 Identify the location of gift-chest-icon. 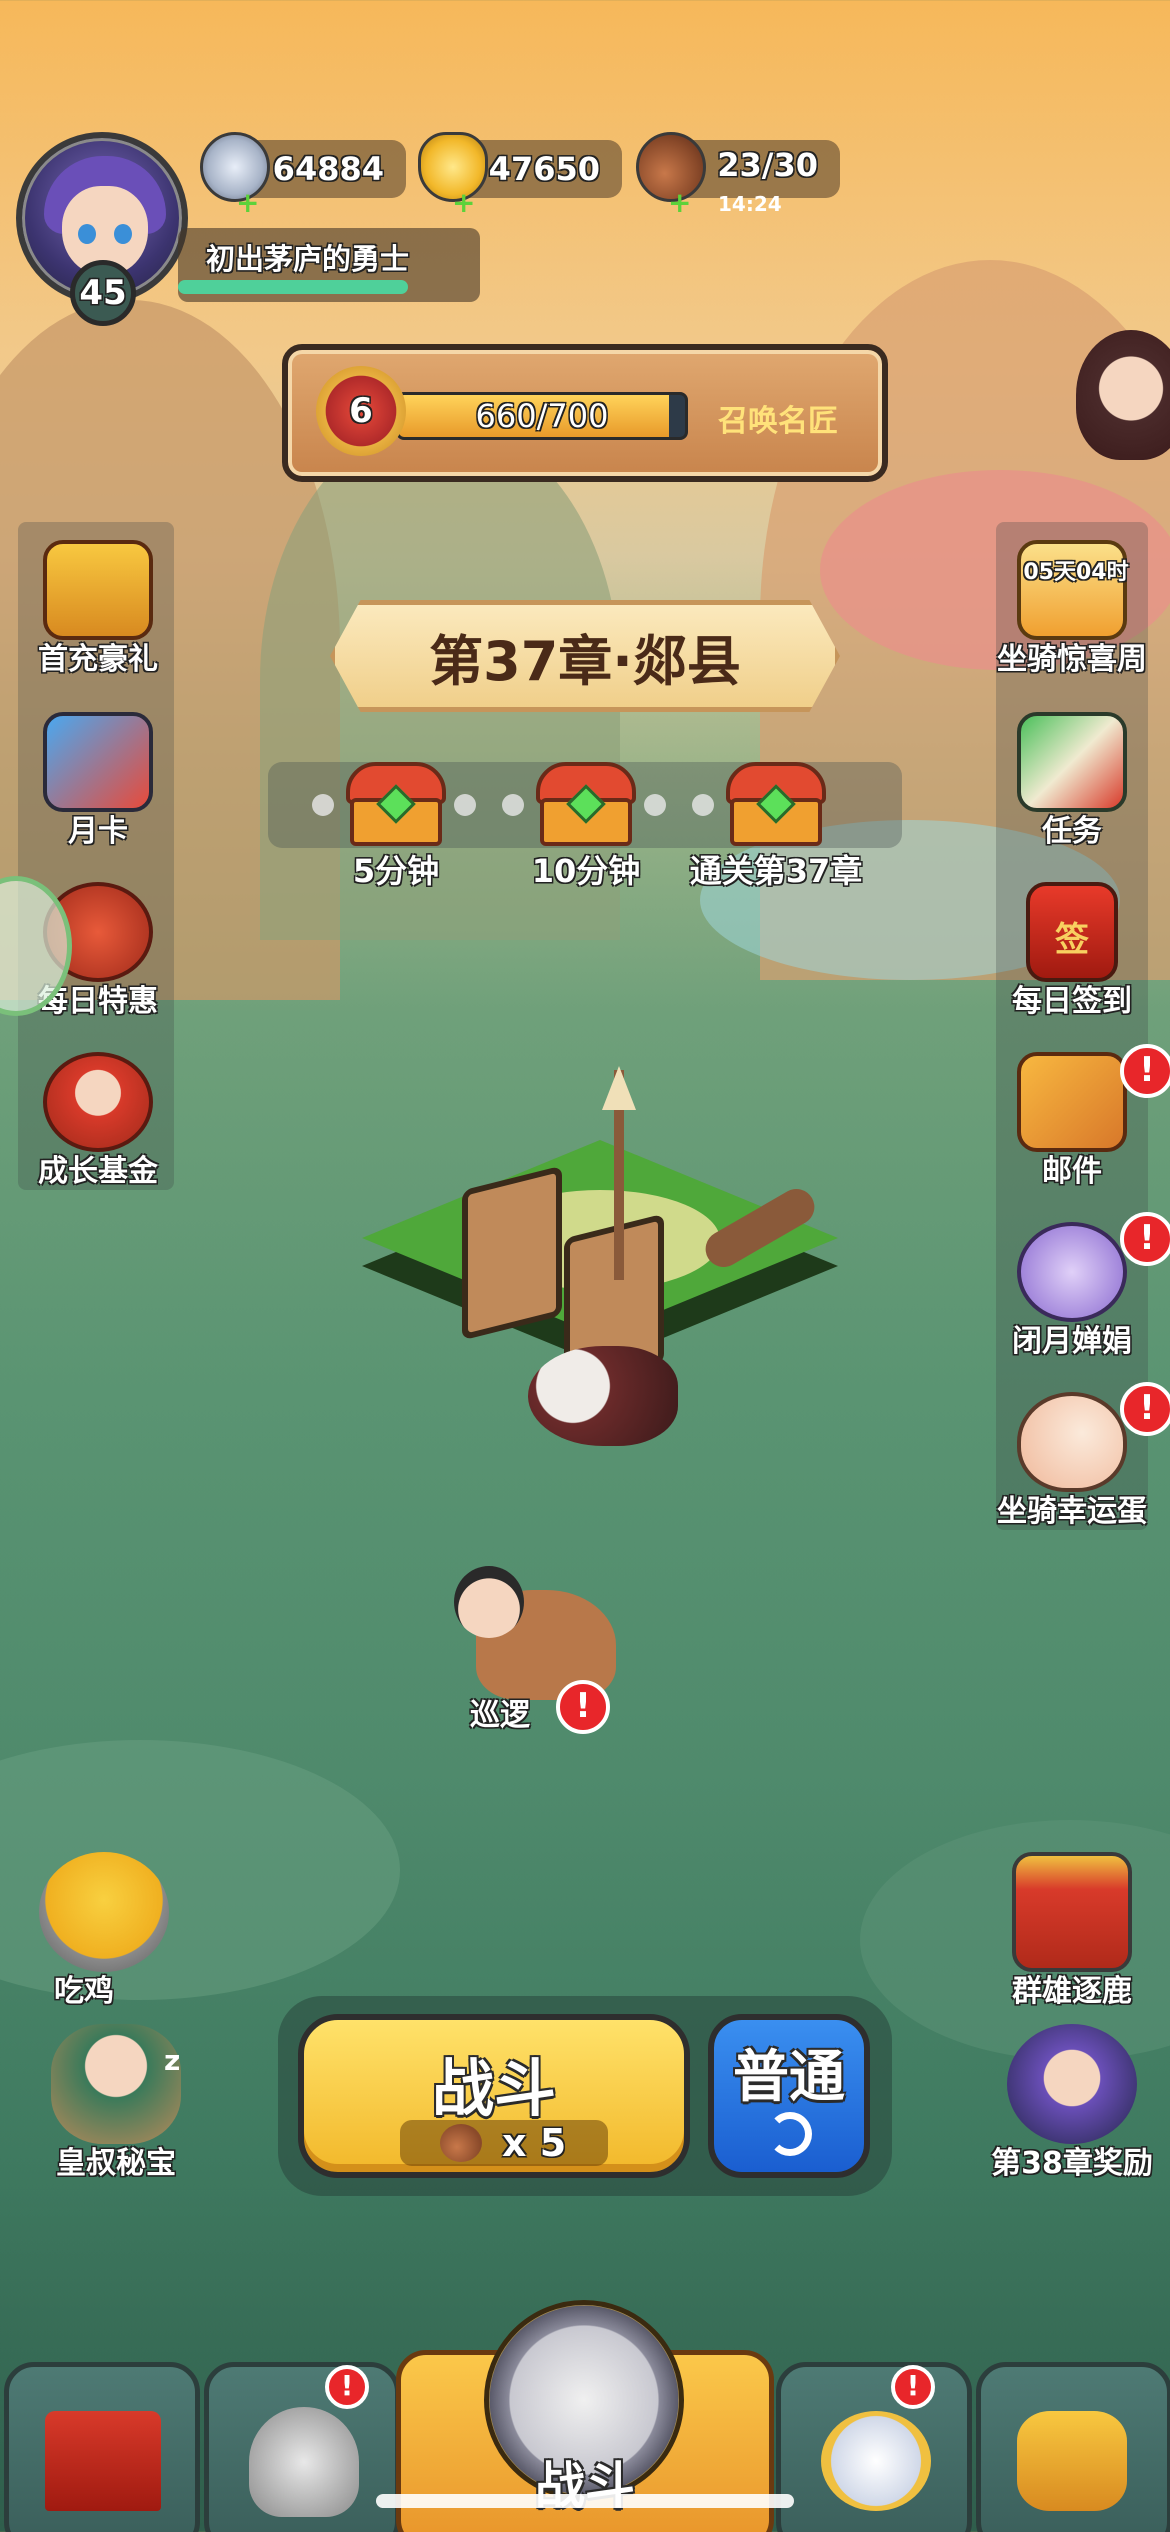
(98, 590).